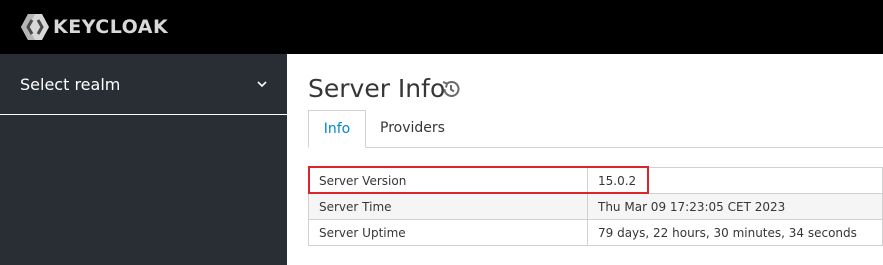 This screenshot has width=883, height=265. Describe the element at coordinates (448, 180) in the screenshot. I see `server-version-label: Server Version` at that location.